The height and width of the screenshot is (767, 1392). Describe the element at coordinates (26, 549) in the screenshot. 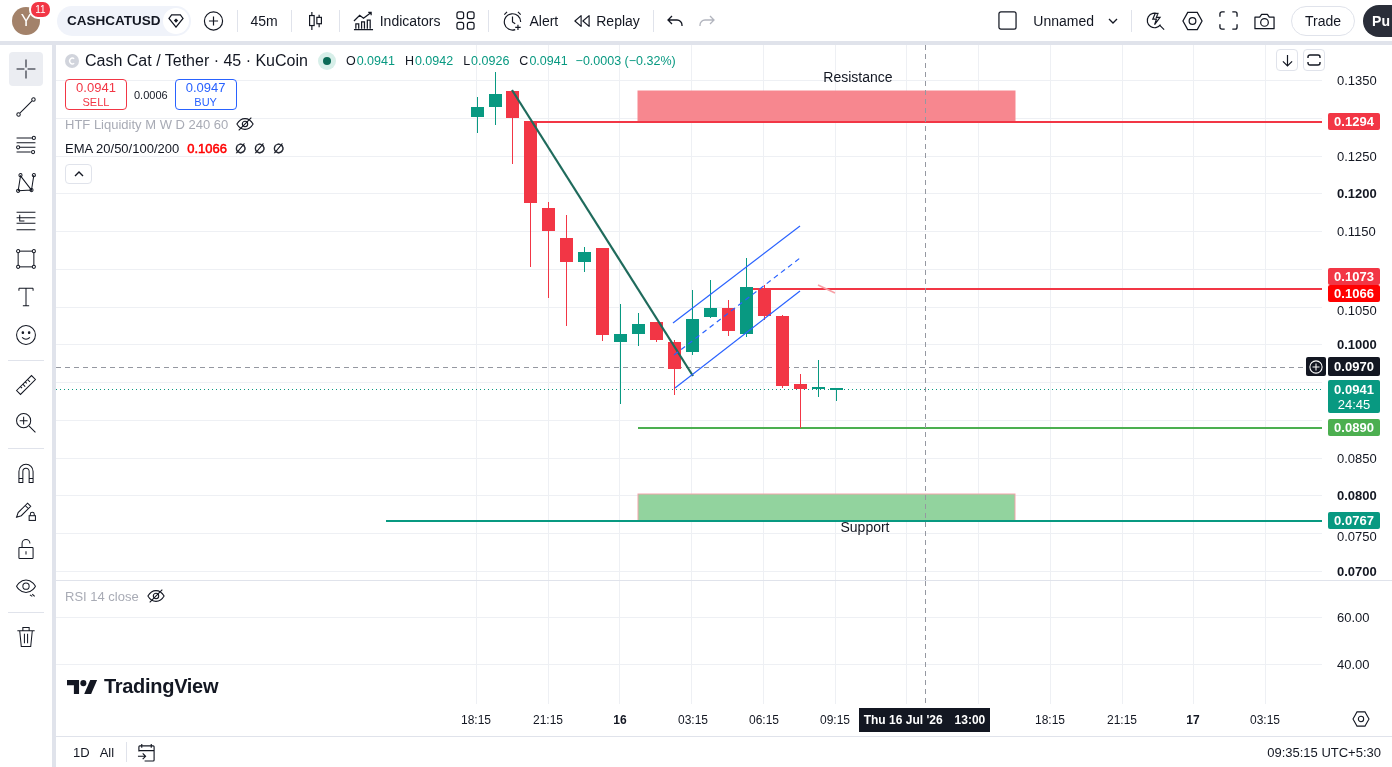

I see `unlocked-icon` at that location.